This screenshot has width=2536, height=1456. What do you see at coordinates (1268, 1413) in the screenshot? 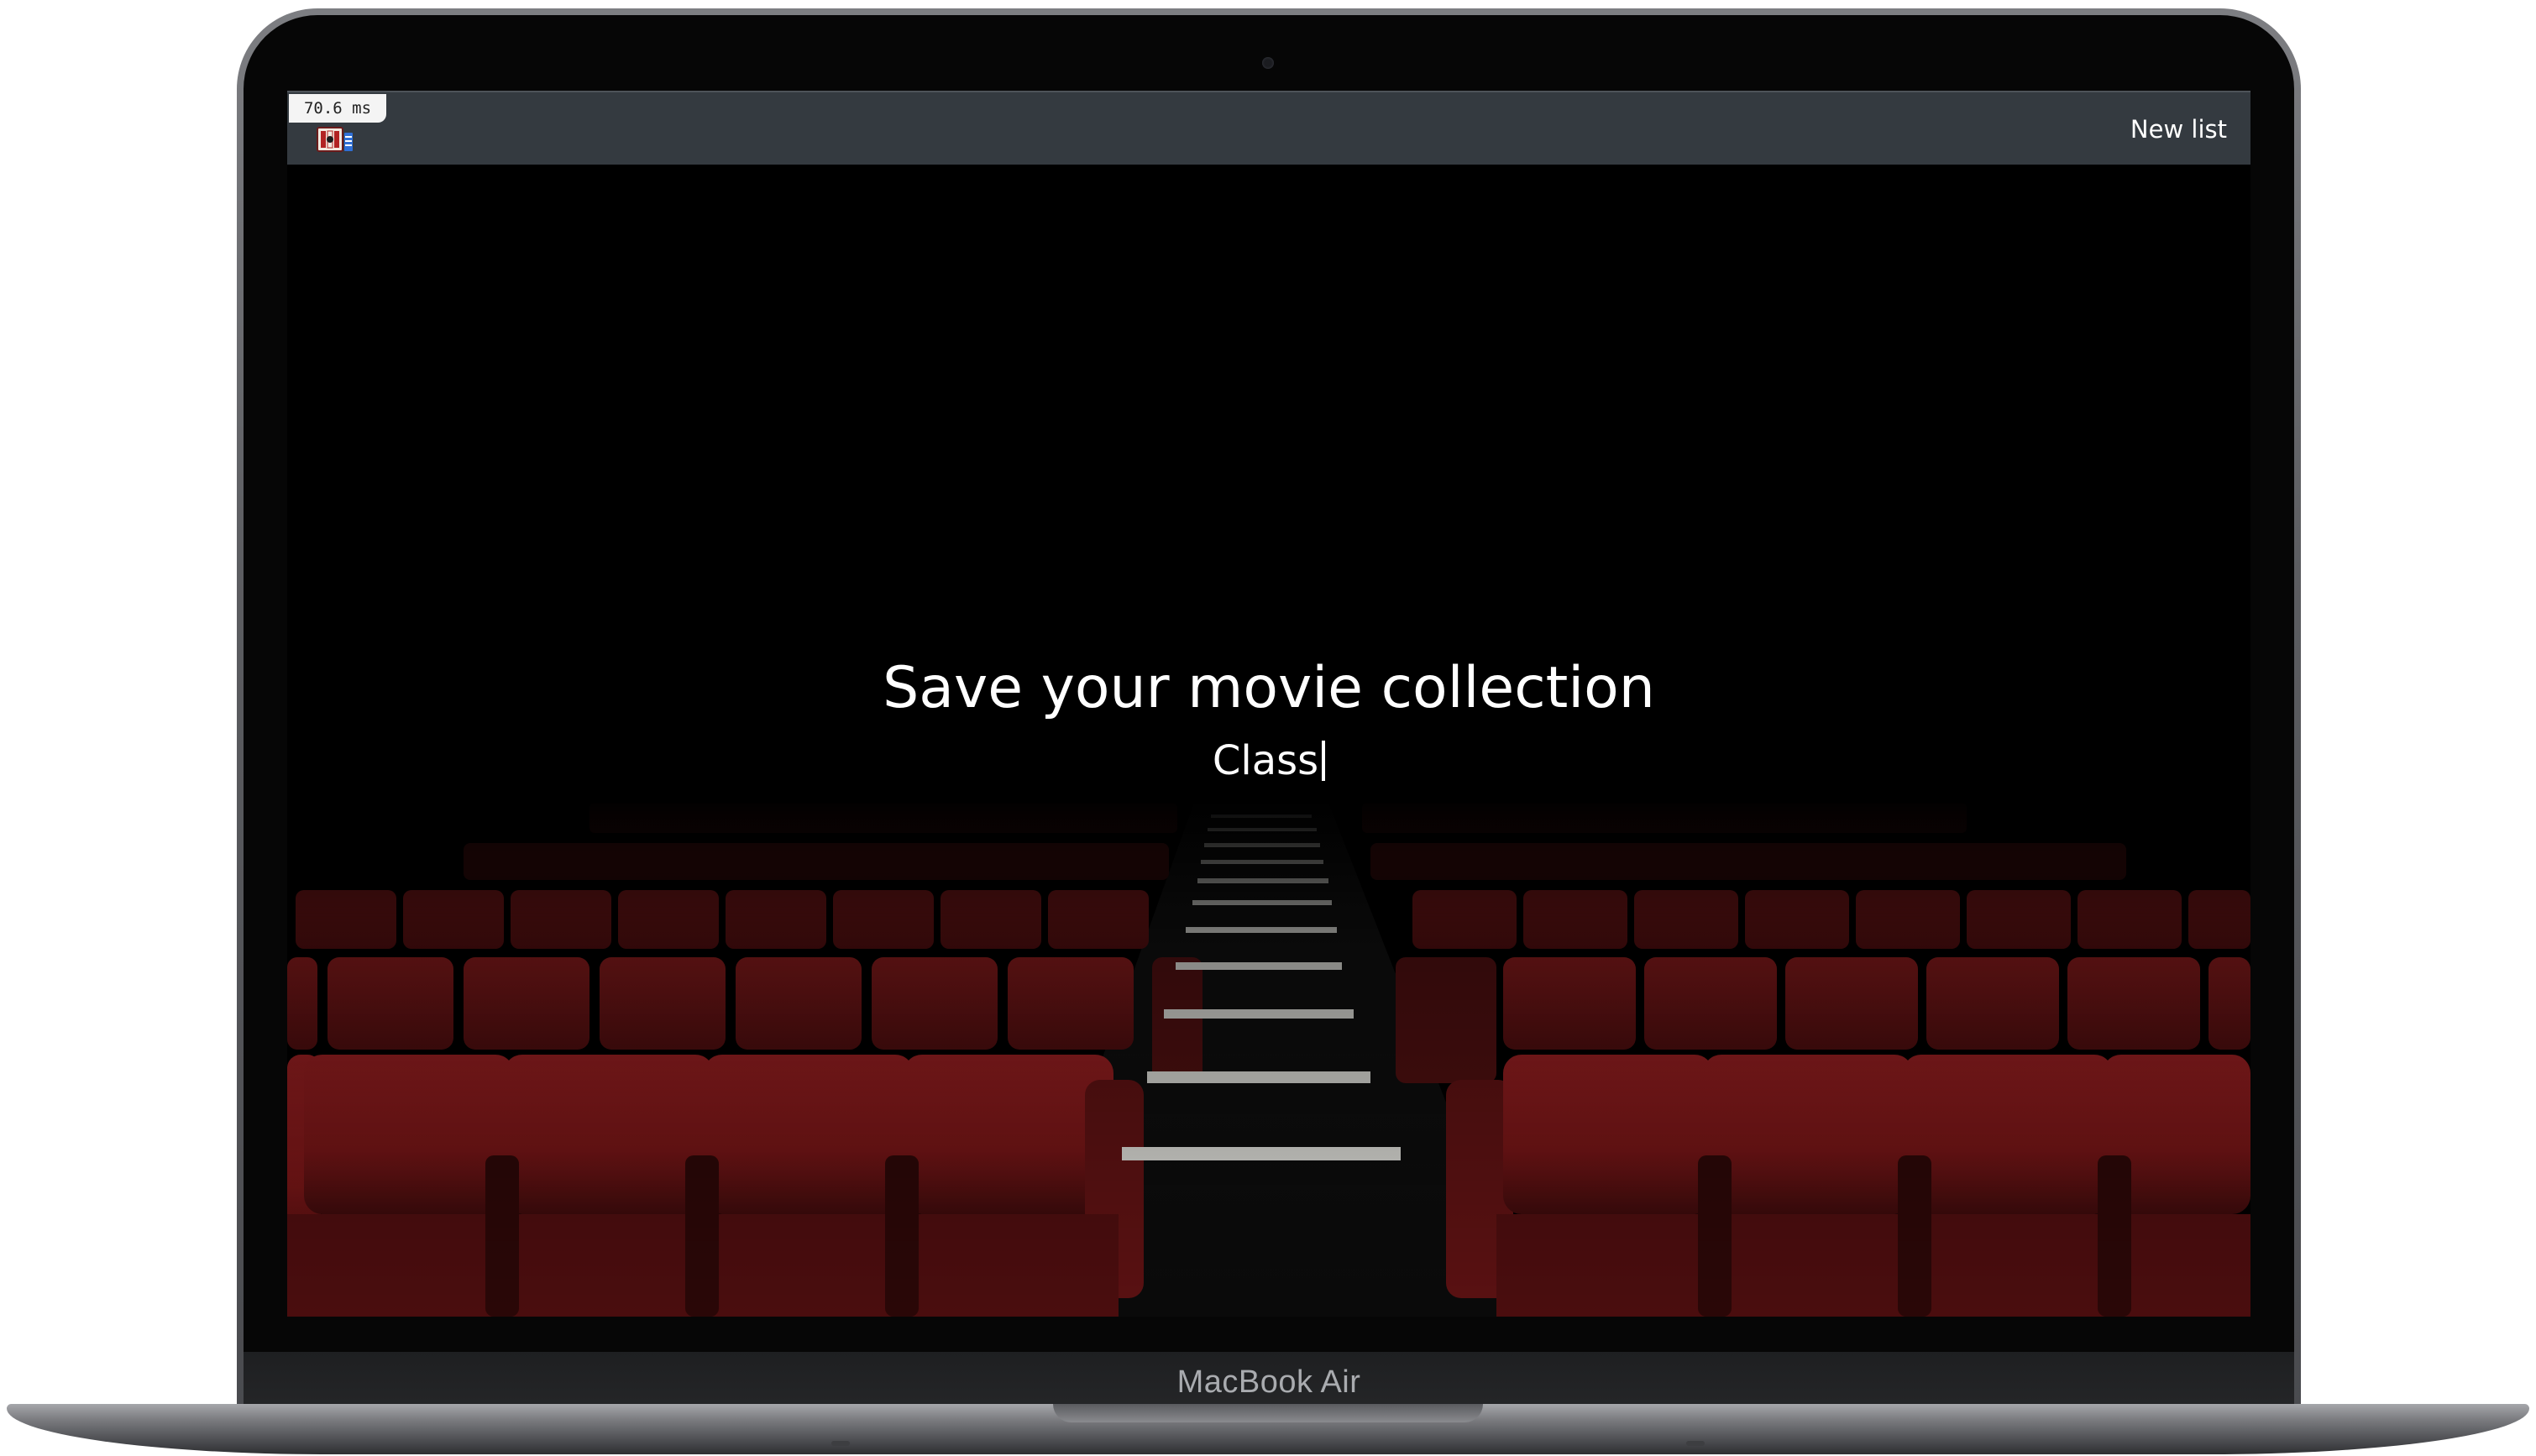
I see `laptop-base-notch` at bounding box center [1268, 1413].